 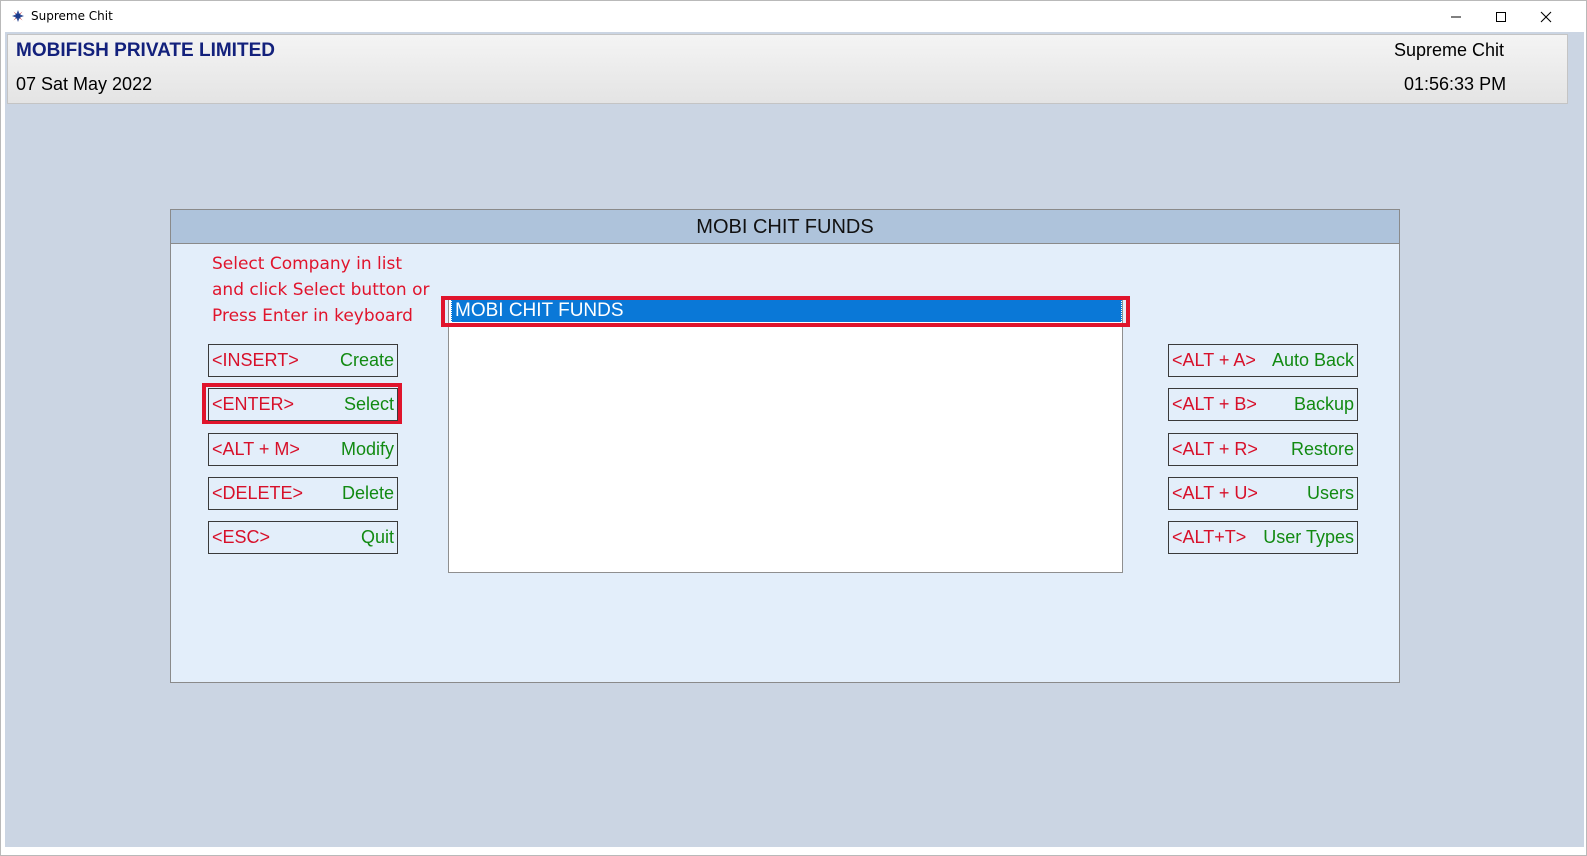 I want to click on shortcut-key: <ALT + R>, so click(x=1215, y=449).